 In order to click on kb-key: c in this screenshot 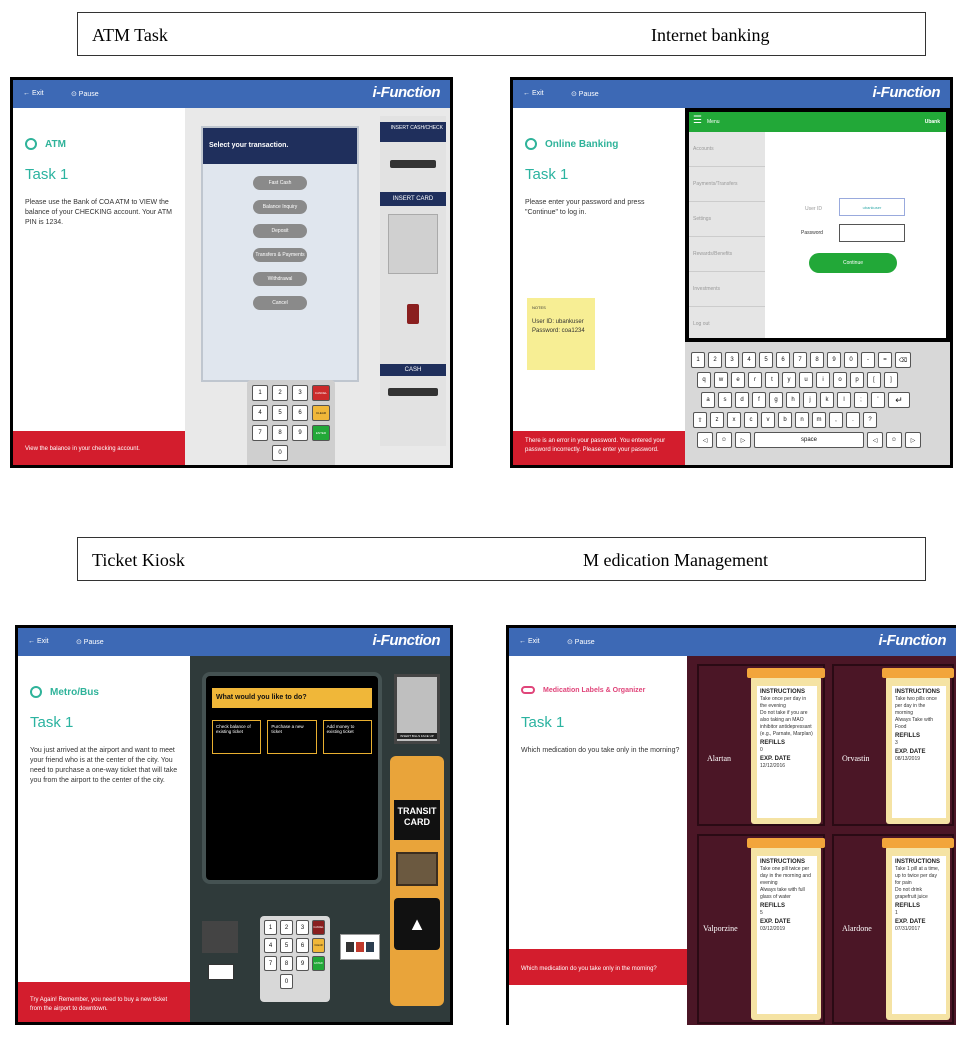, I will do `click(751, 420)`.